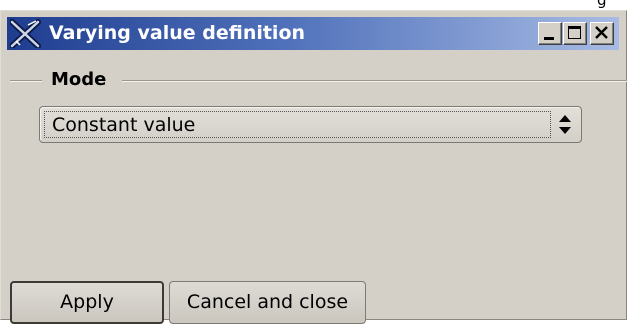  I want to click on maximize-button, so click(575, 33).